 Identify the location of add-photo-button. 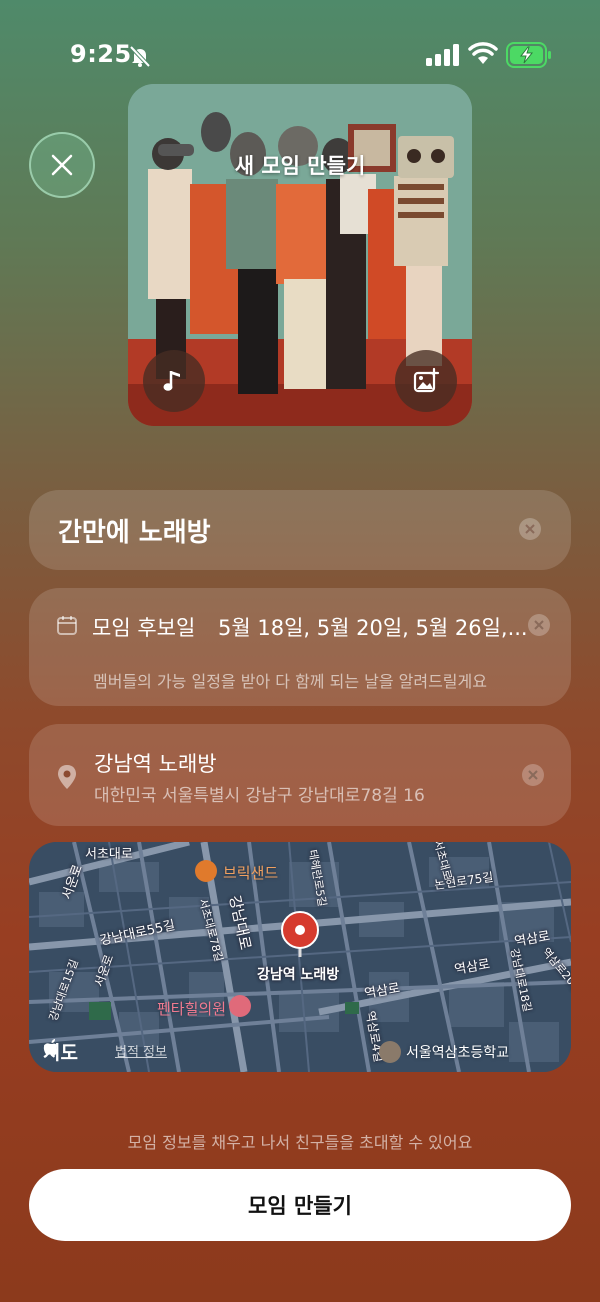
(426, 381).